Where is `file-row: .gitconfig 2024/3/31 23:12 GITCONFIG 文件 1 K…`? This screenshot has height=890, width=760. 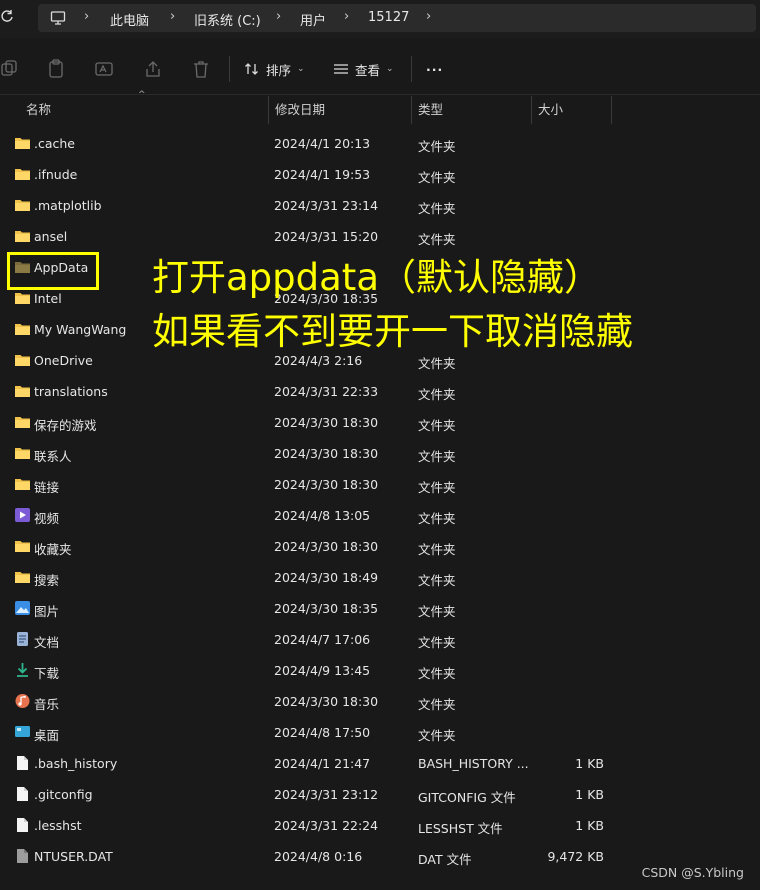 file-row: .gitconfig 2024/3/31 23:12 GITCONFIG 文件 1 K… is located at coordinates (380, 794).